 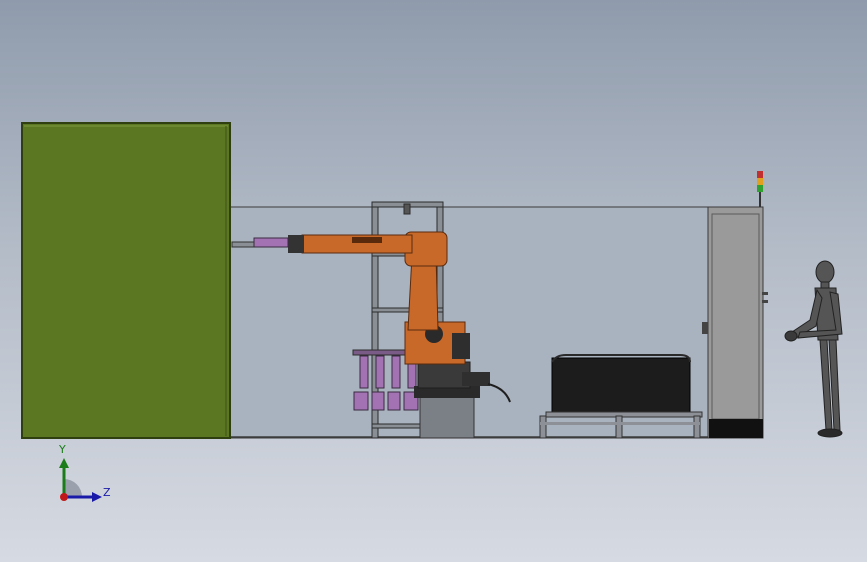 What do you see at coordinates (62, 449) in the screenshot?
I see `axis-y-label: Y` at bounding box center [62, 449].